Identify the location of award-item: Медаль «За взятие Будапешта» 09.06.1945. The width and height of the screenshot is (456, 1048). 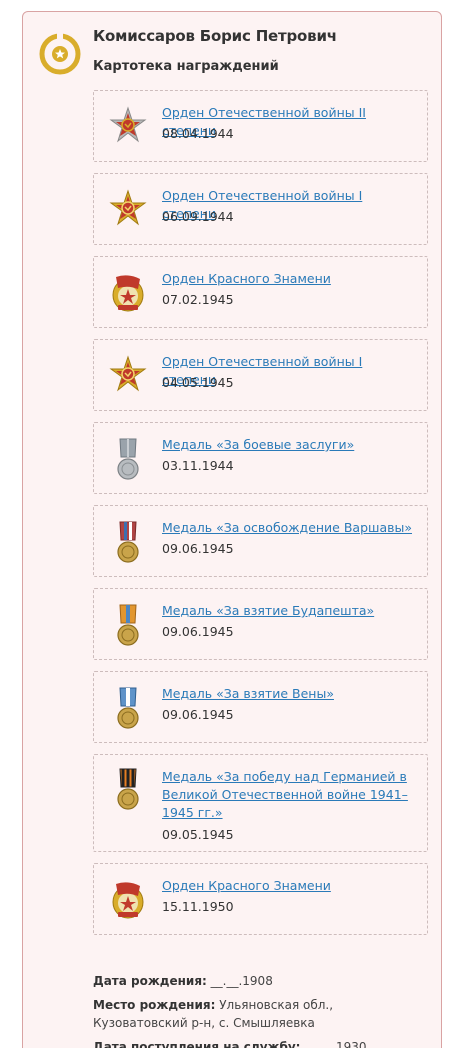
(260, 624).